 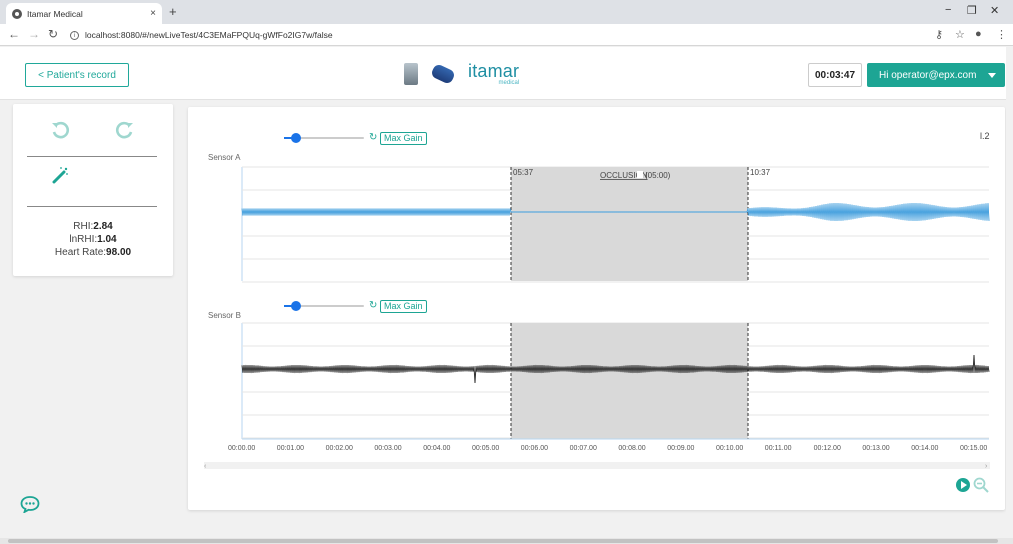 What do you see at coordinates (14, 34) in the screenshot?
I see `back-arrow-icon: ←` at bounding box center [14, 34].